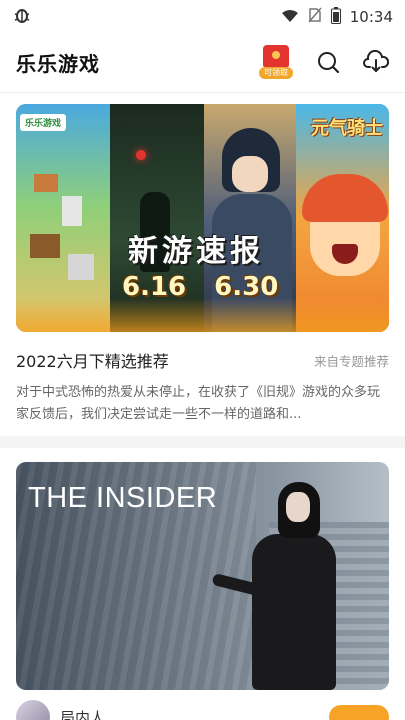  What do you see at coordinates (246, 287) in the screenshot?
I see `banner-date-end: 6.30` at bounding box center [246, 287].